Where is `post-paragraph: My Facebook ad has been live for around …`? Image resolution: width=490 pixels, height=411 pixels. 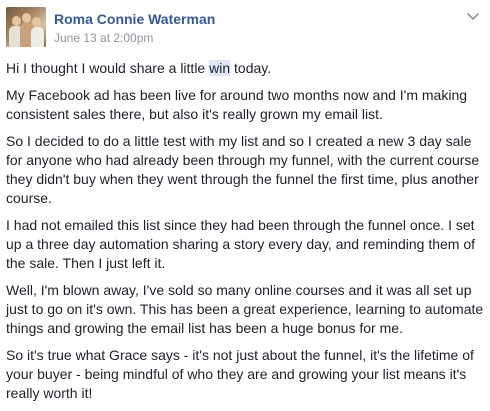 post-paragraph: My Facebook ad has been live for around … is located at coordinates (237, 104).